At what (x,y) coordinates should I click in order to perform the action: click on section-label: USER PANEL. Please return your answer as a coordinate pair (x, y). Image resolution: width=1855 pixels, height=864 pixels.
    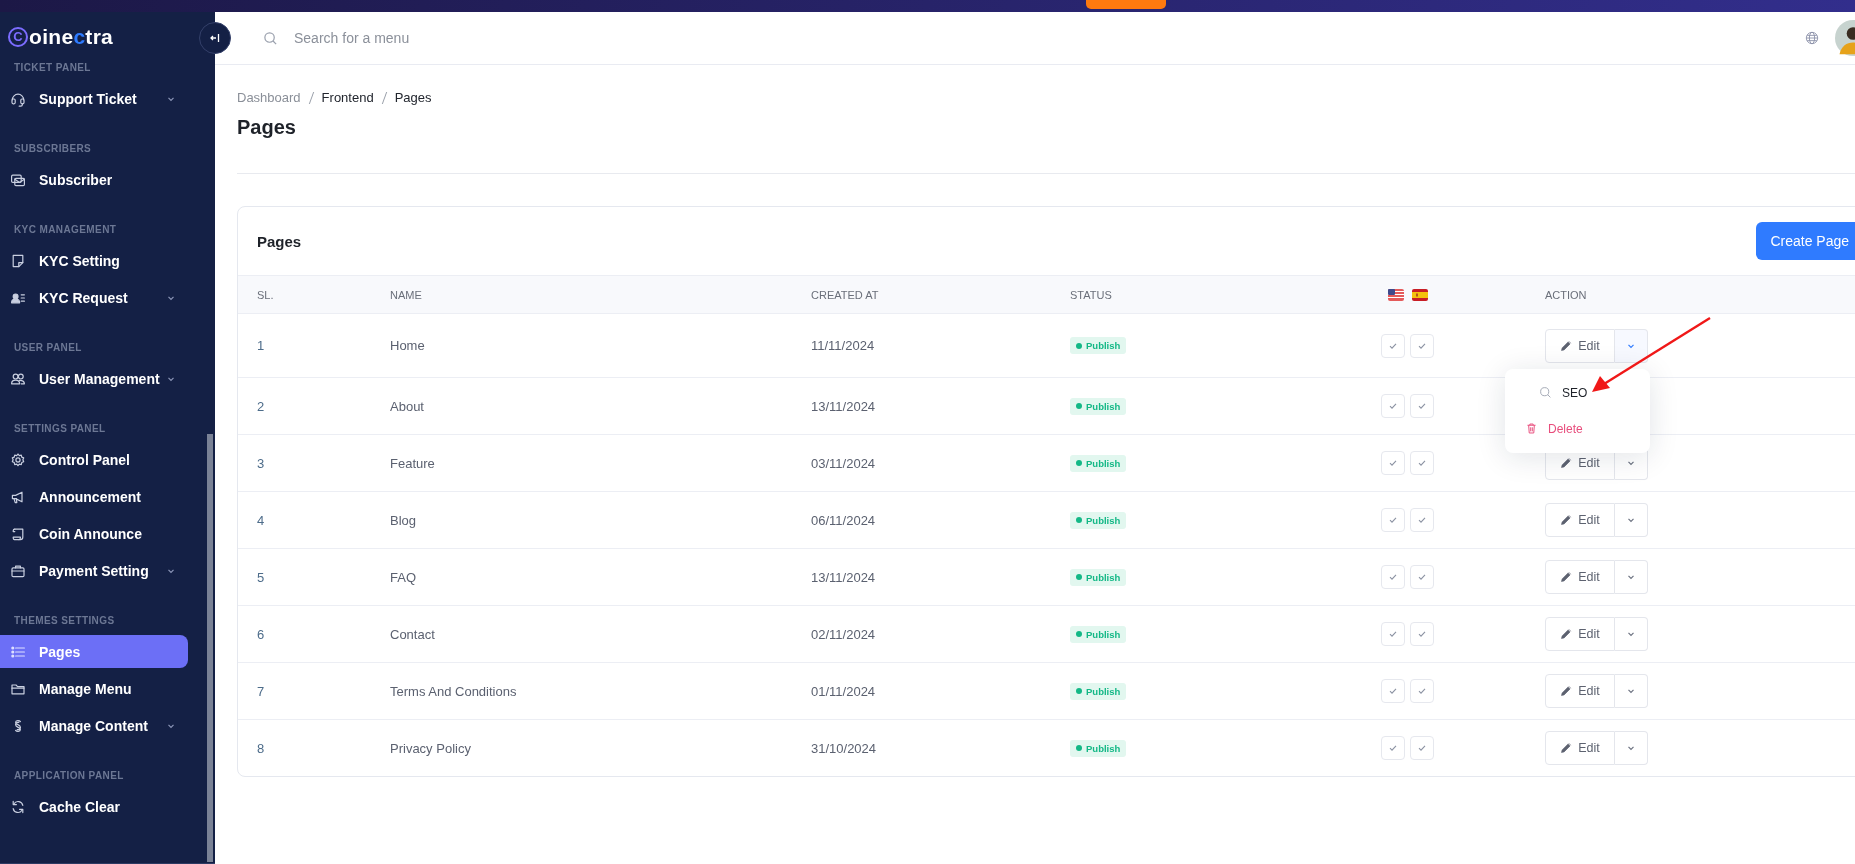
    Looking at the image, I should click on (48, 348).